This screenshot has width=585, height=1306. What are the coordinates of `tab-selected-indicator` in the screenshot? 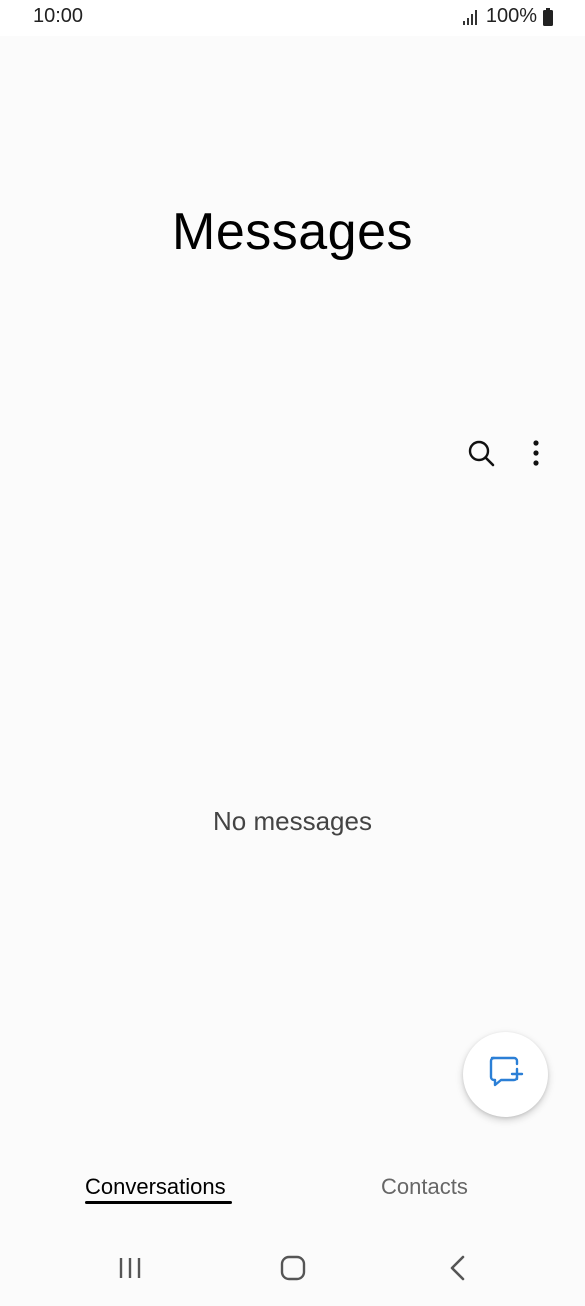 It's located at (158, 1202).